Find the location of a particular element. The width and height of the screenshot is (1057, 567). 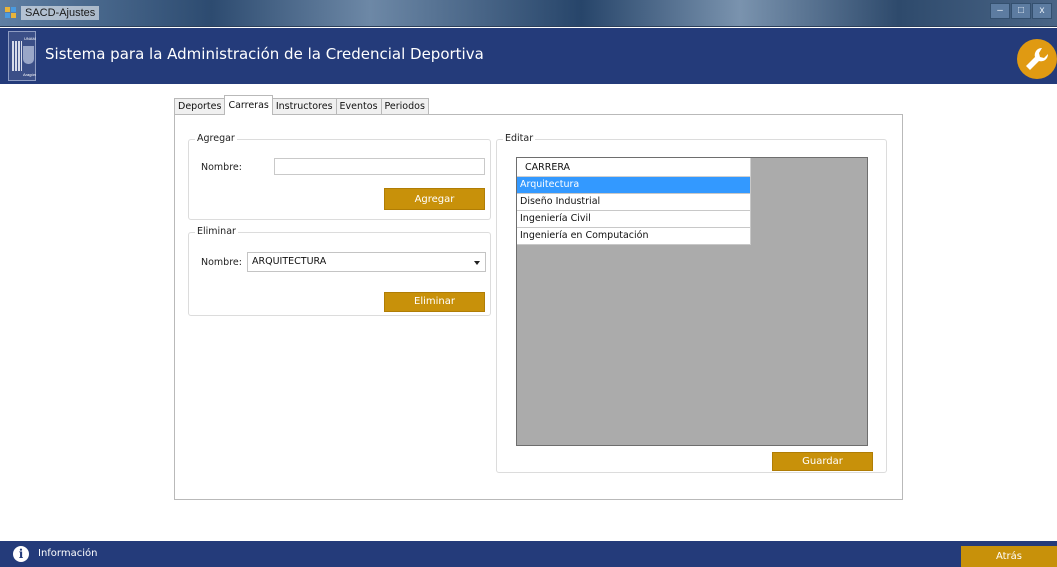

logo-bottom-text: Aragón is located at coordinates (29, 74).